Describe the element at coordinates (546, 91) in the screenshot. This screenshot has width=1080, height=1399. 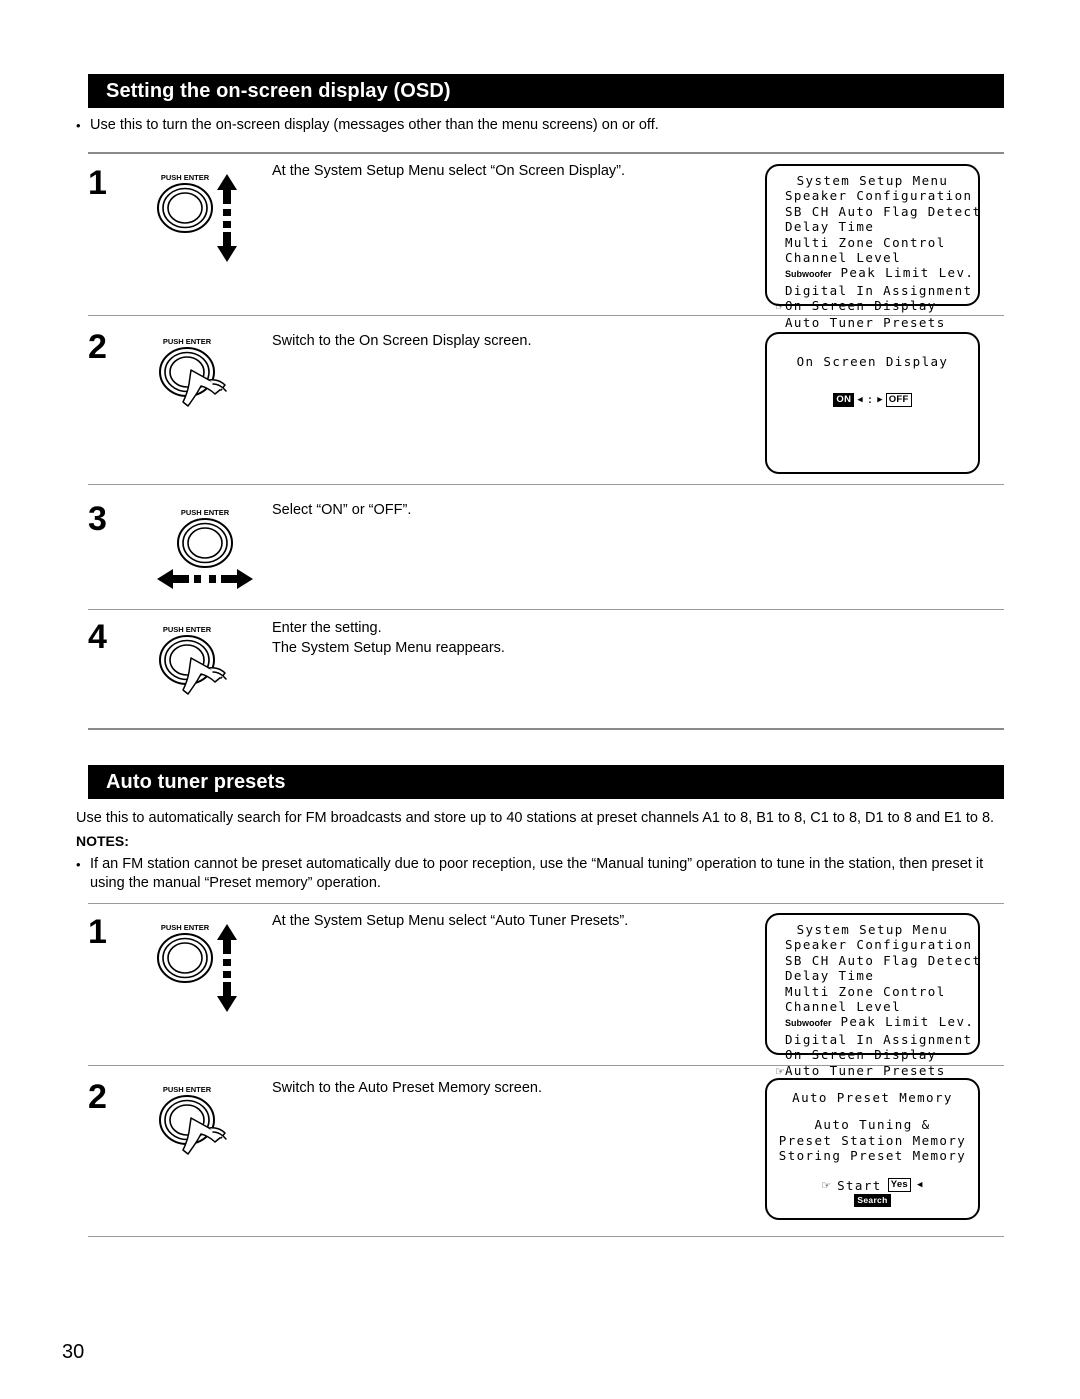
I see `section-header-osd: Setting the on-screen display (OSD)` at that location.